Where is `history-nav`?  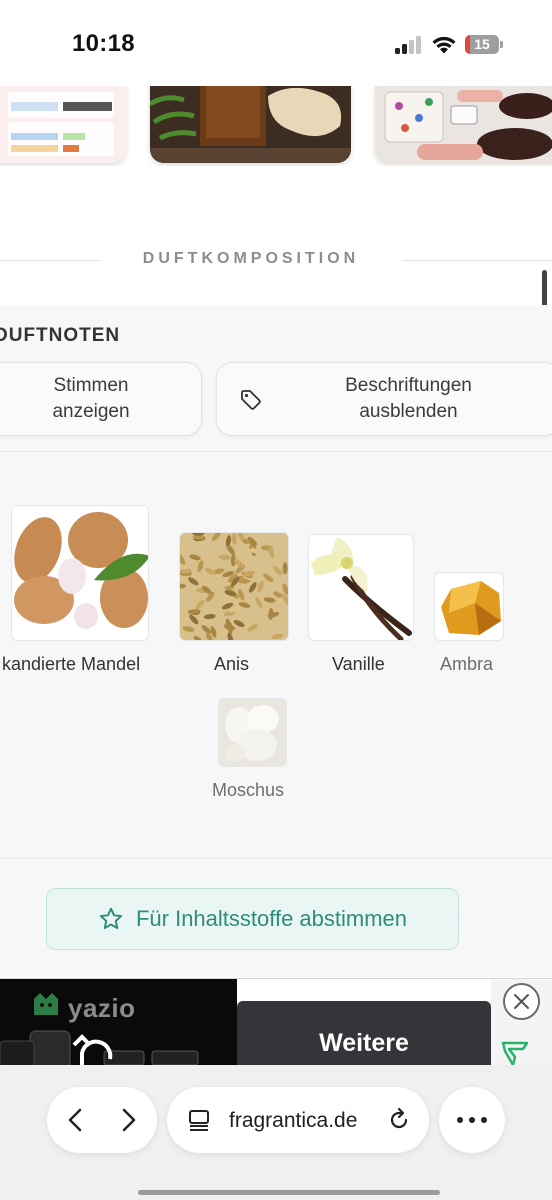
history-nav is located at coordinates (102, 1120).